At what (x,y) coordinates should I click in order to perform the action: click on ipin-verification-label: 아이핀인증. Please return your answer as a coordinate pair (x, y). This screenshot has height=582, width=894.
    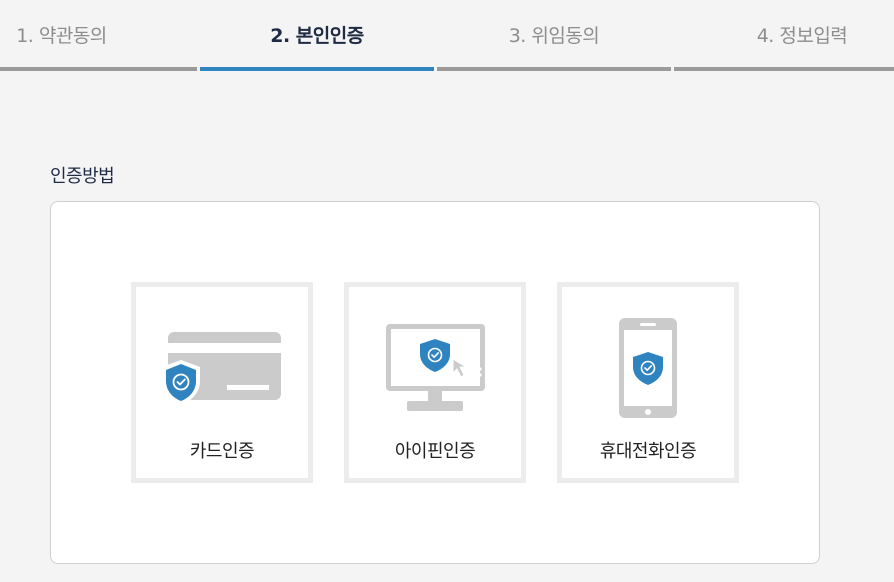
    Looking at the image, I should click on (435, 451).